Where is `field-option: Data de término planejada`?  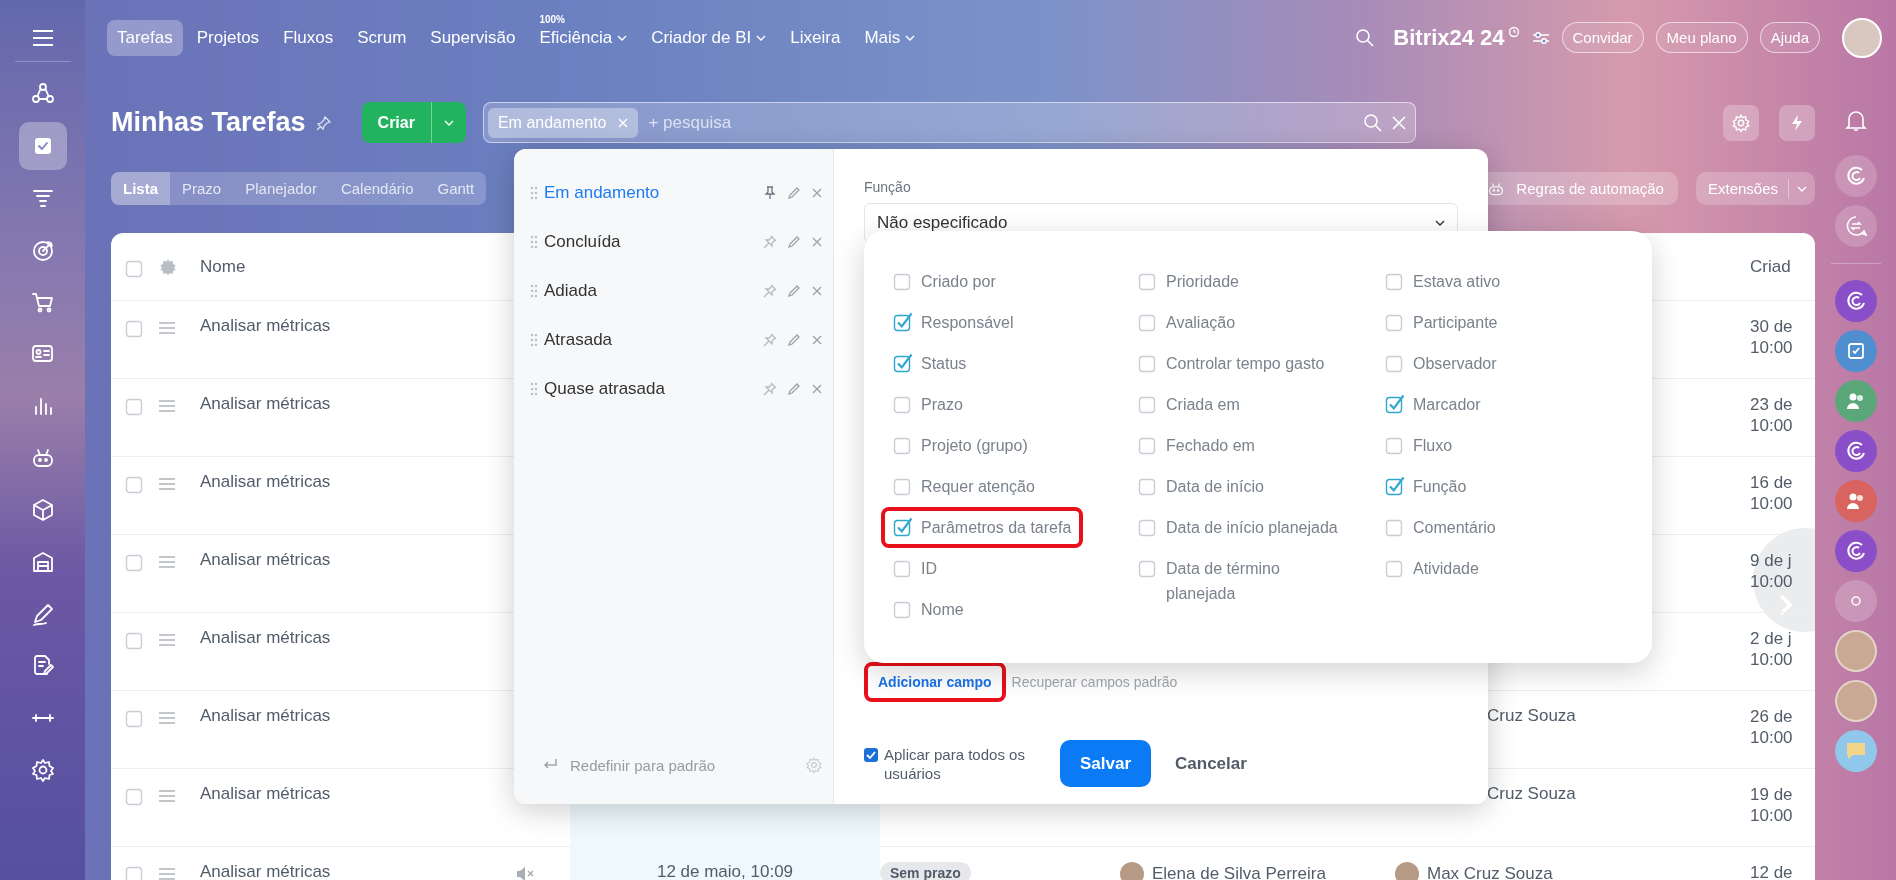
field-option: Data de término planejada is located at coordinates (1256, 581).